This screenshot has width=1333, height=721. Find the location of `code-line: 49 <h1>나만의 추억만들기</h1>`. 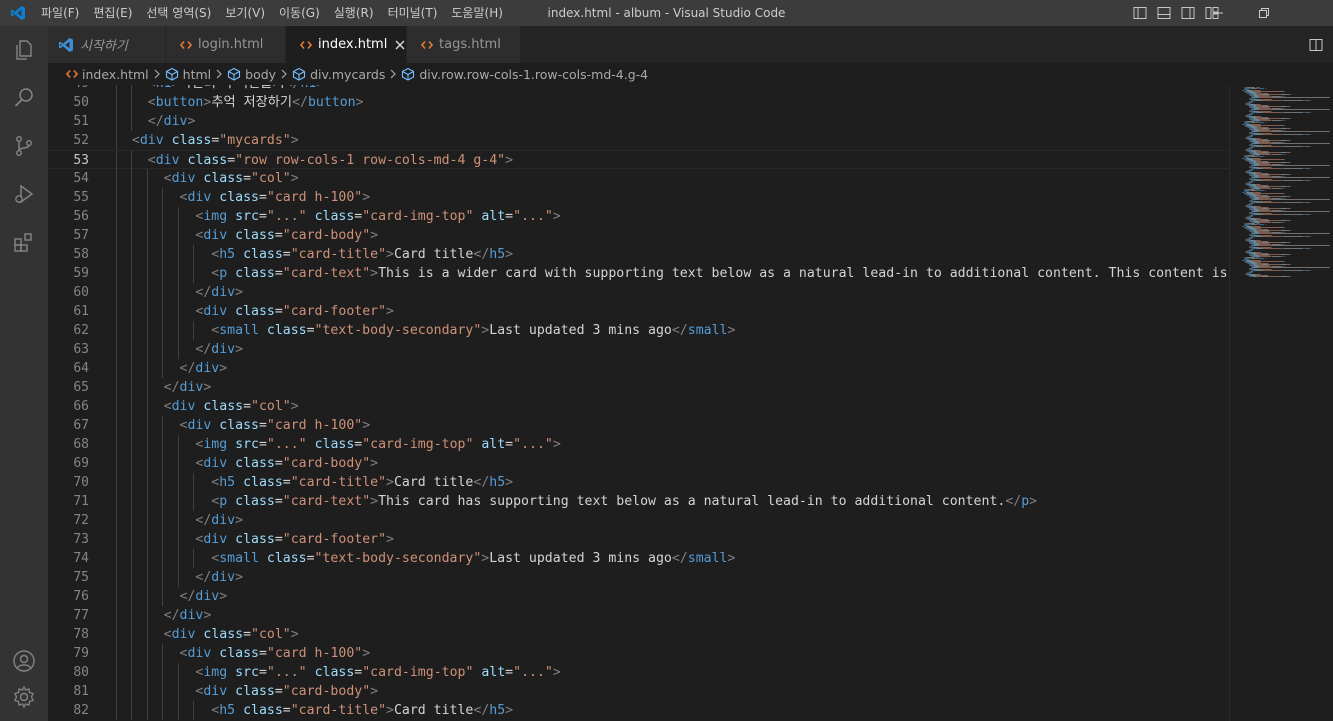

code-line: 49 <h1>나만의 추억만들기</h1> is located at coordinates (638, 89).